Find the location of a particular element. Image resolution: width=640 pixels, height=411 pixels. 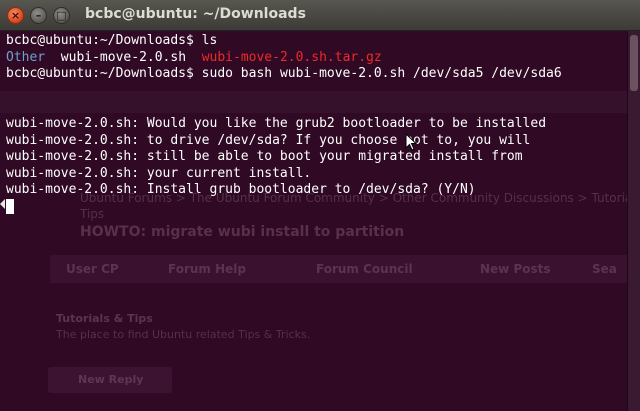

ghost-nav-item: Forum Council is located at coordinates (364, 269).